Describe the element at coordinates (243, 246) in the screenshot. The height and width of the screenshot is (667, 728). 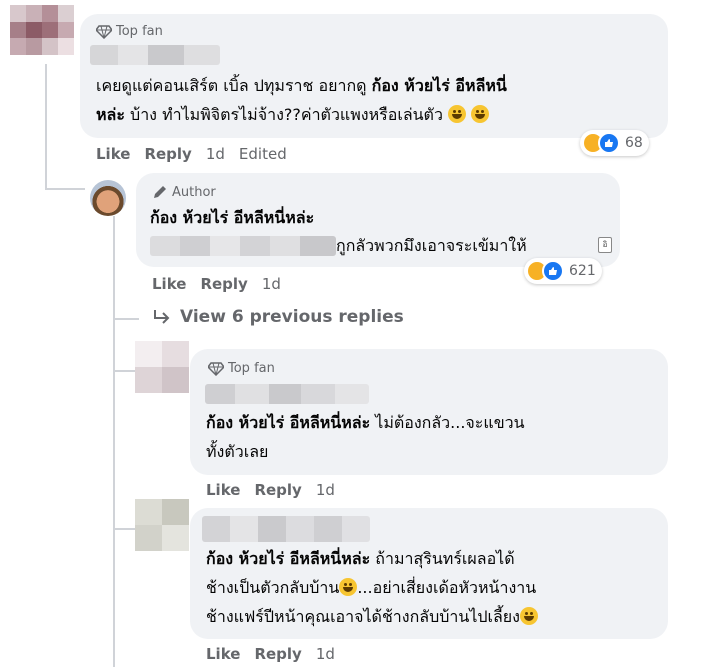
I see `mention-blurred` at that location.